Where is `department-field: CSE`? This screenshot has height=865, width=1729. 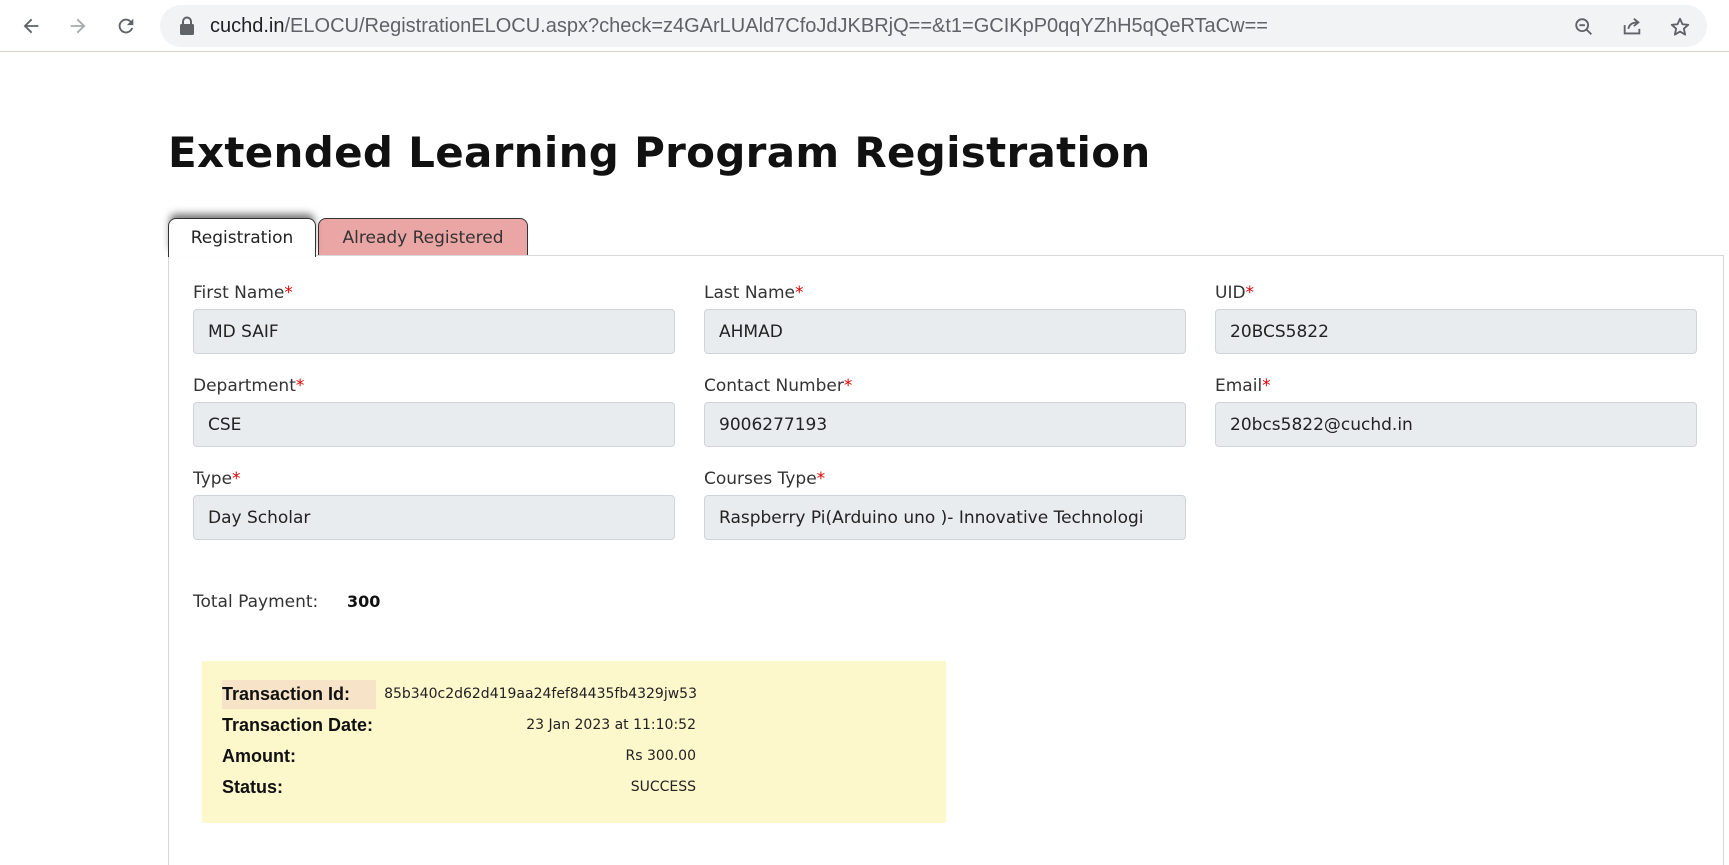
department-field: CSE is located at coordinates (434, 424).